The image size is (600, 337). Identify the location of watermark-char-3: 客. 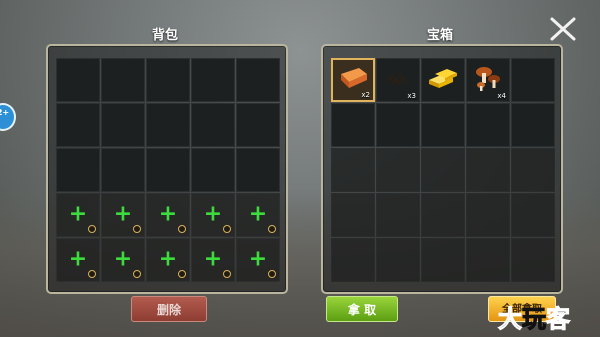
(558, 319).